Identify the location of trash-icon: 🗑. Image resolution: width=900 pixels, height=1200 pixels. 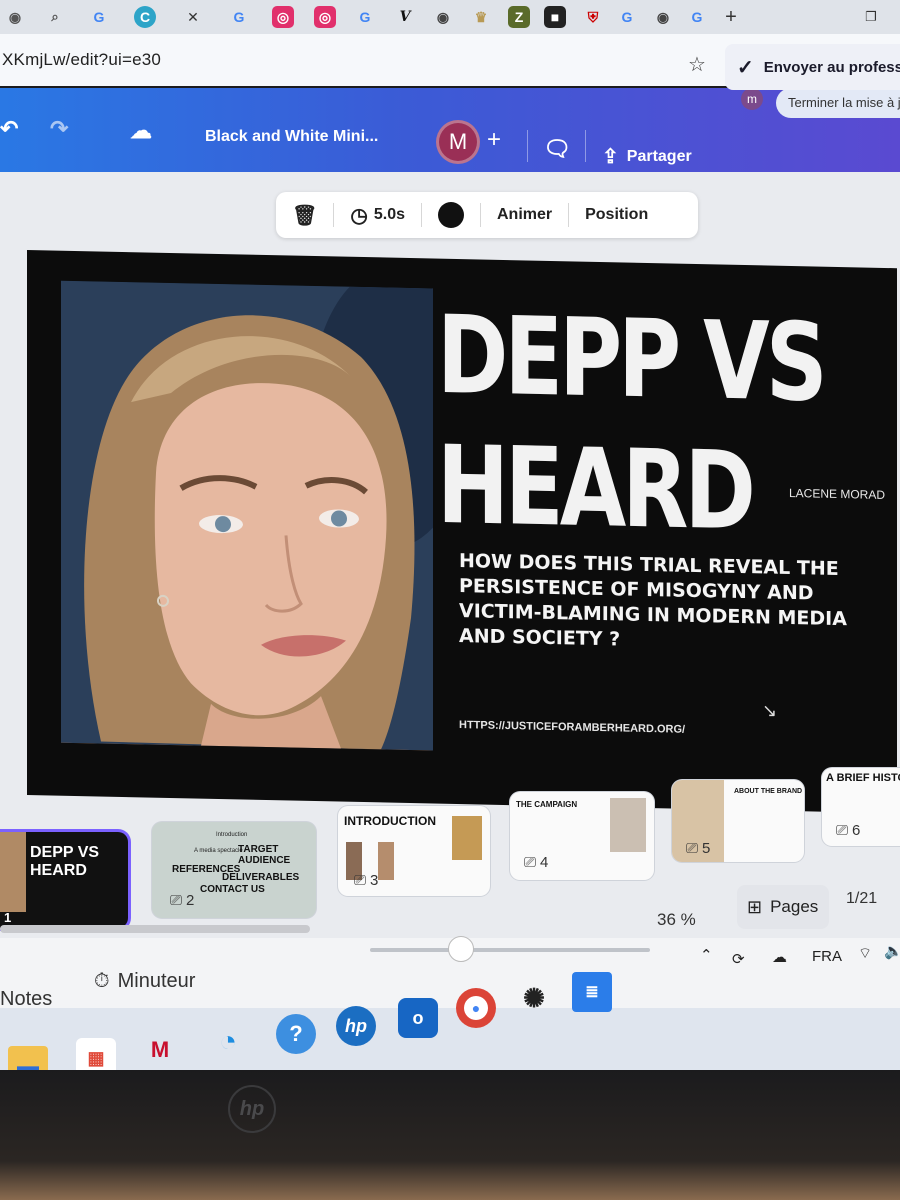
(305, 215).